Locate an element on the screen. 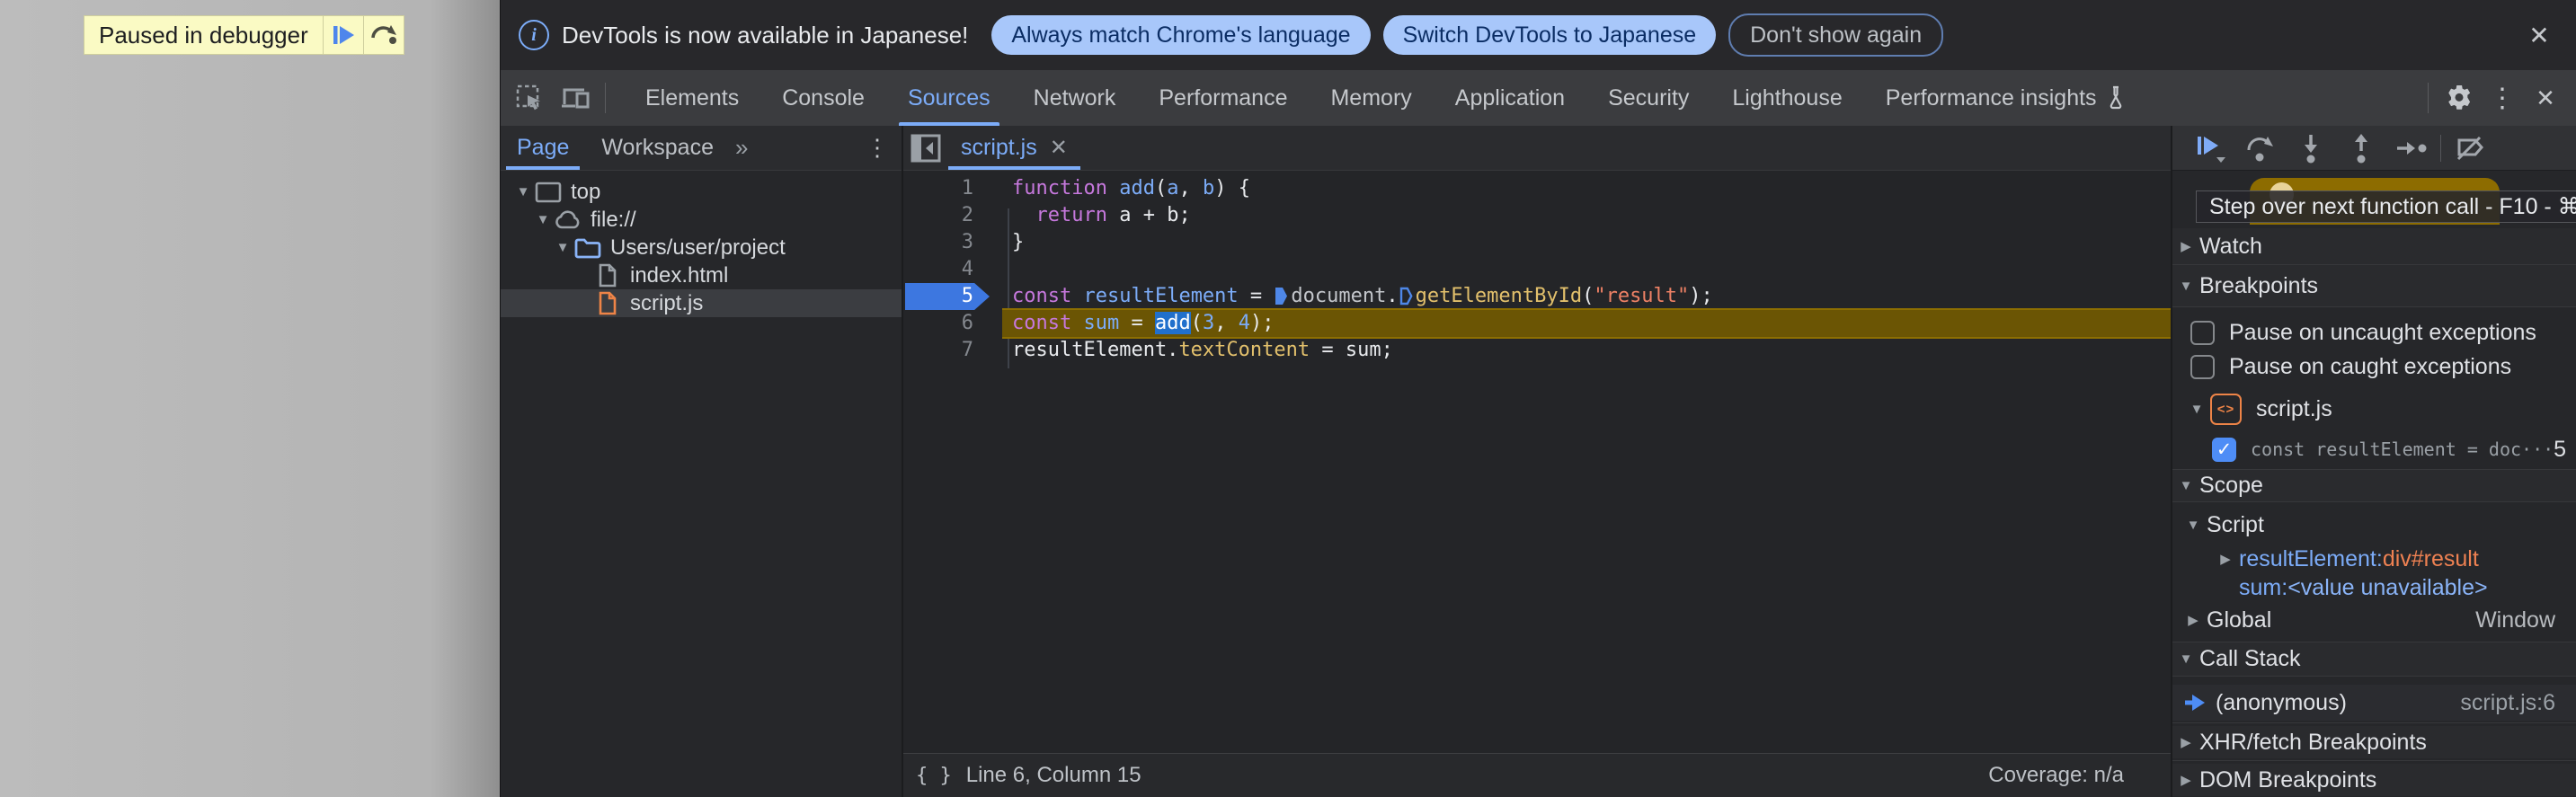  infobar-message: DevTools is now available in Japanese! is located at coordinates (765, 35).